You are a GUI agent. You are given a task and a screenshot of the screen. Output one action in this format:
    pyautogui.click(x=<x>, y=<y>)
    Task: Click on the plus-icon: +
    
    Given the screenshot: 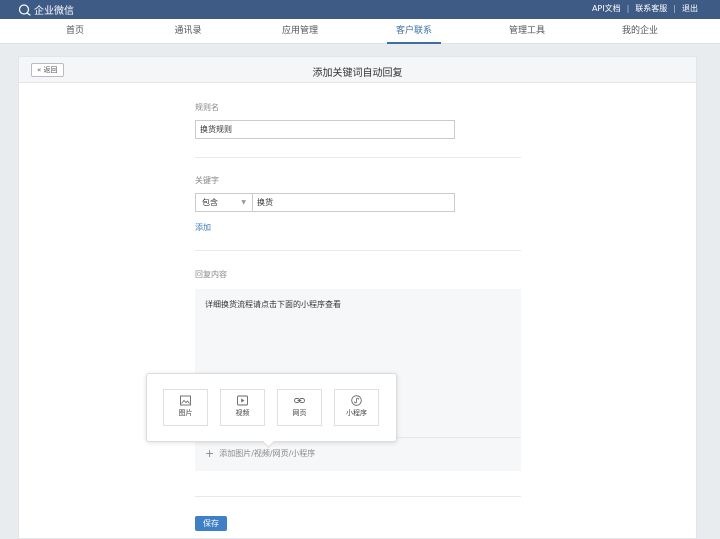 What is the action you would take?
    pyautogui.click(x=210, y=453)
    